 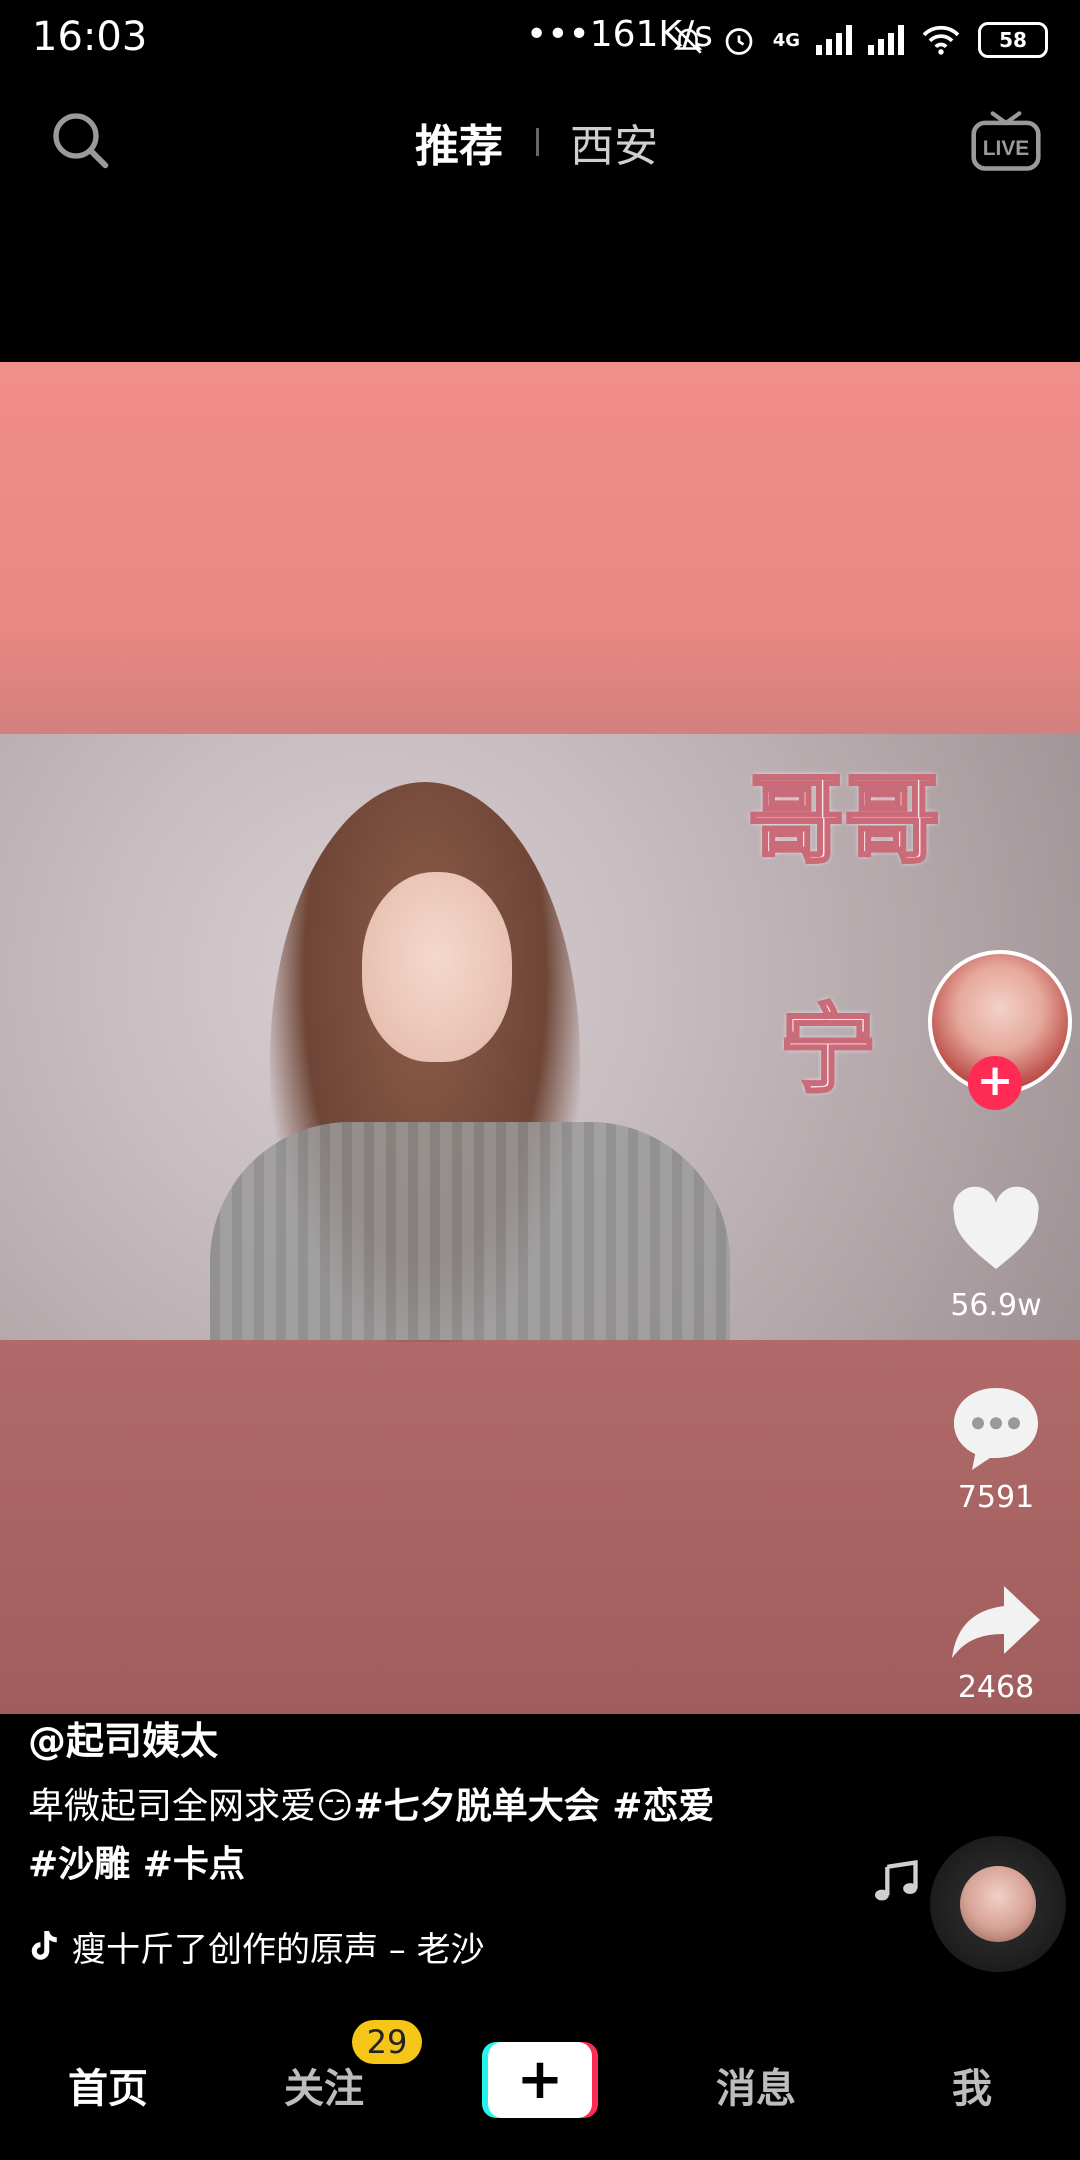 I want to click on hashtag-line-2: #沙雕 #卡点, so click(x=136, y=1864).